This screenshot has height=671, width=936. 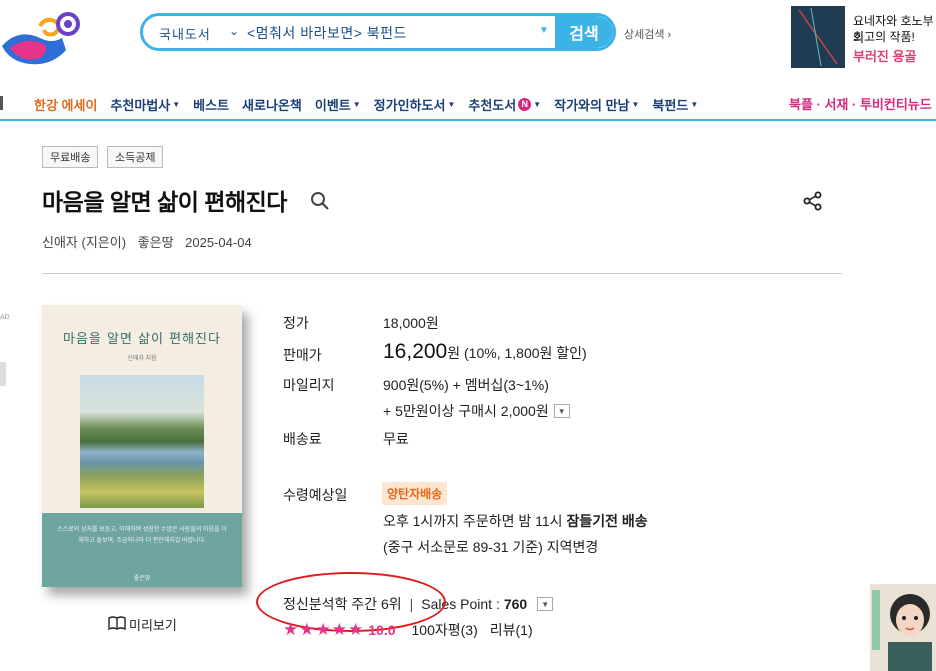 What do you see at coordinates (670, 105) in the screenshot?
I see `nav-label: 북펀드` at bounding box center [670, 105].